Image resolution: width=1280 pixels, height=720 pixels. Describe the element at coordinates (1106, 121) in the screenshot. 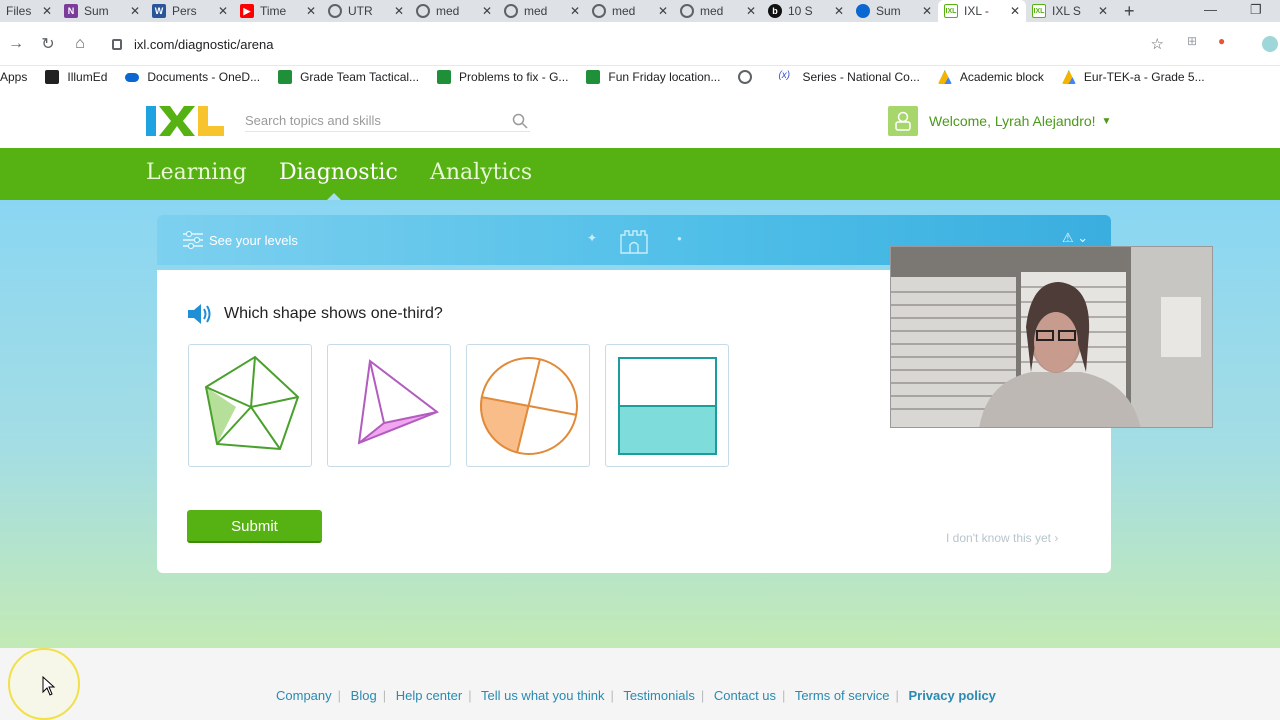

I see `chevron-down-icon: ▼` at that location.